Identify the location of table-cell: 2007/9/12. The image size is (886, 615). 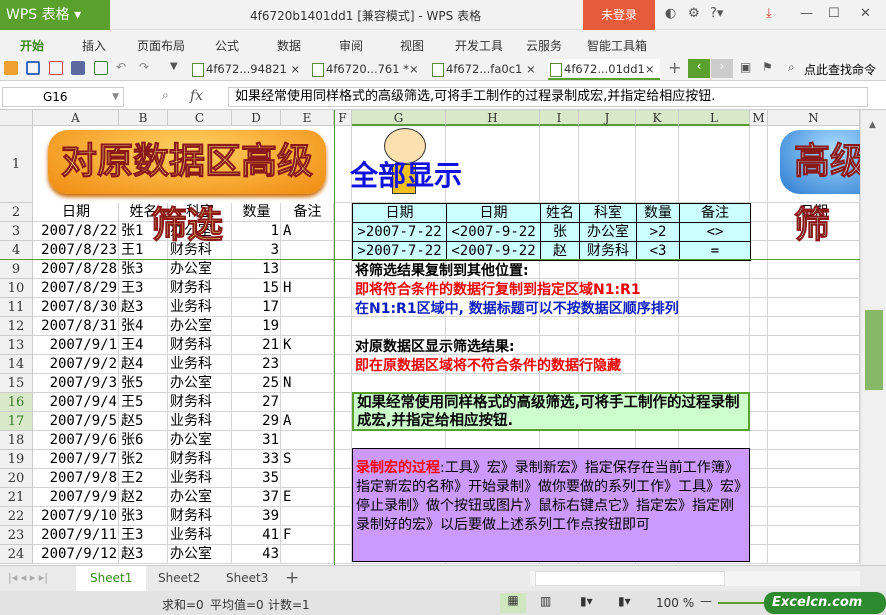
(76, 554).